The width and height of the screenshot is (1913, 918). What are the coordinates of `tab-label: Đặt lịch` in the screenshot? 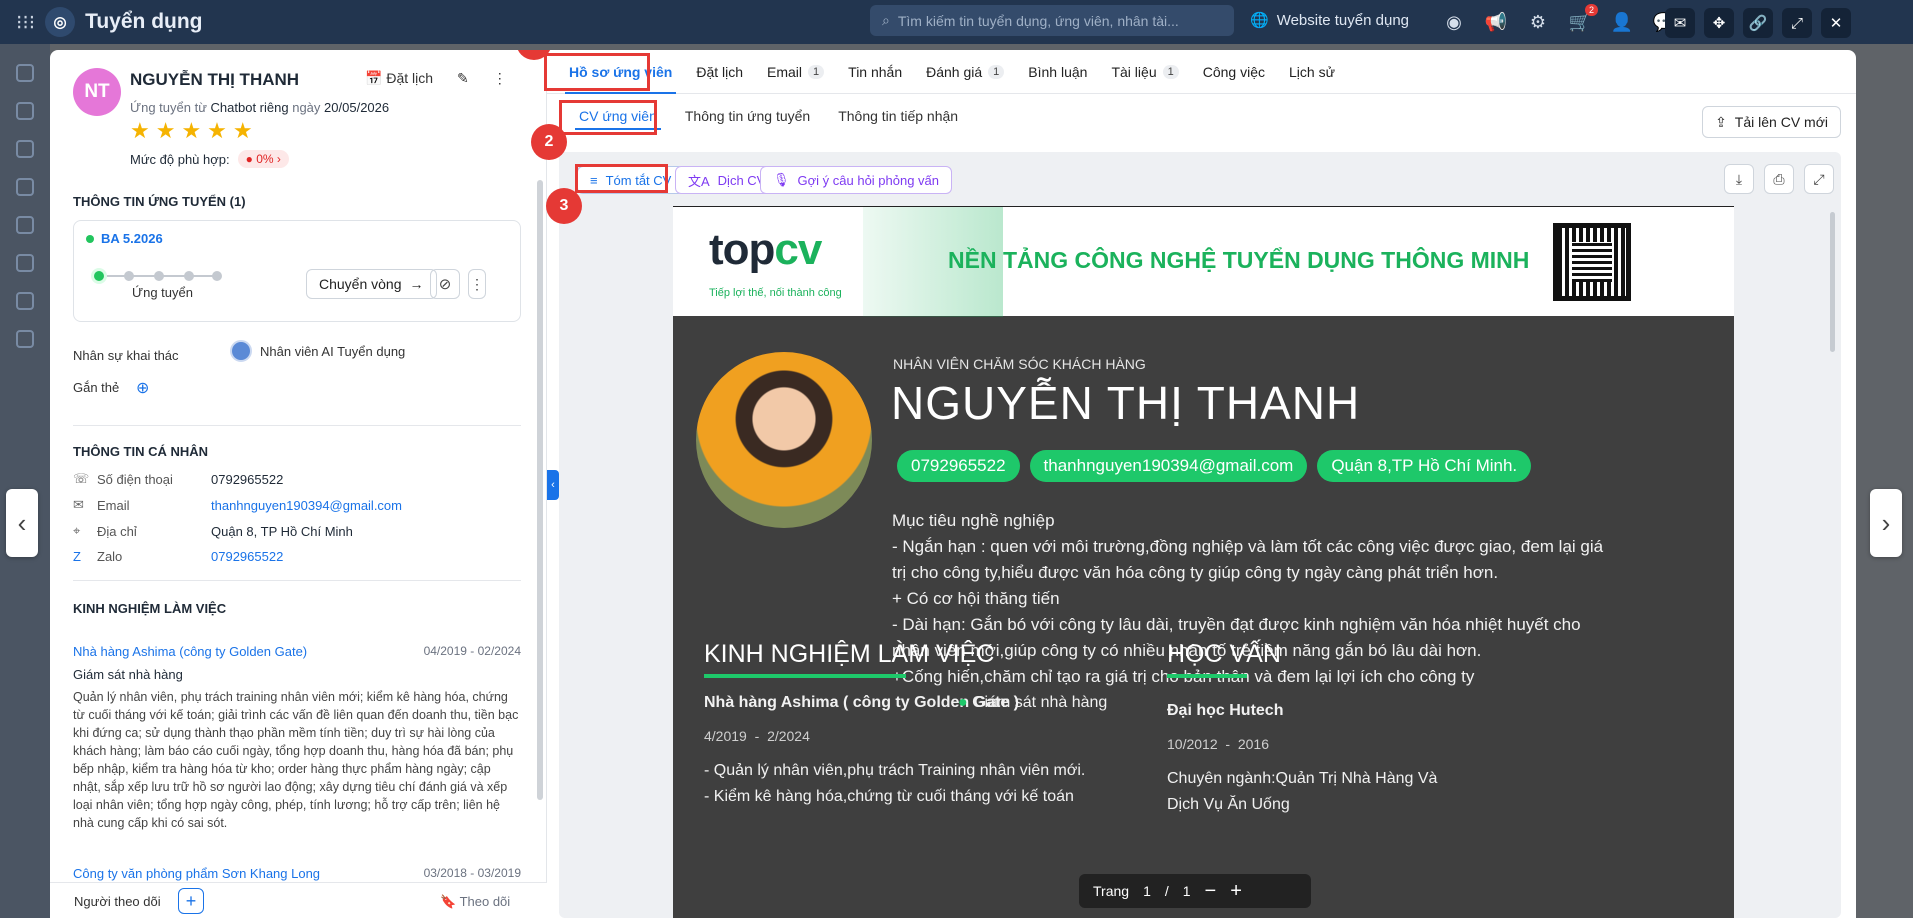 It's located at (720, 71).